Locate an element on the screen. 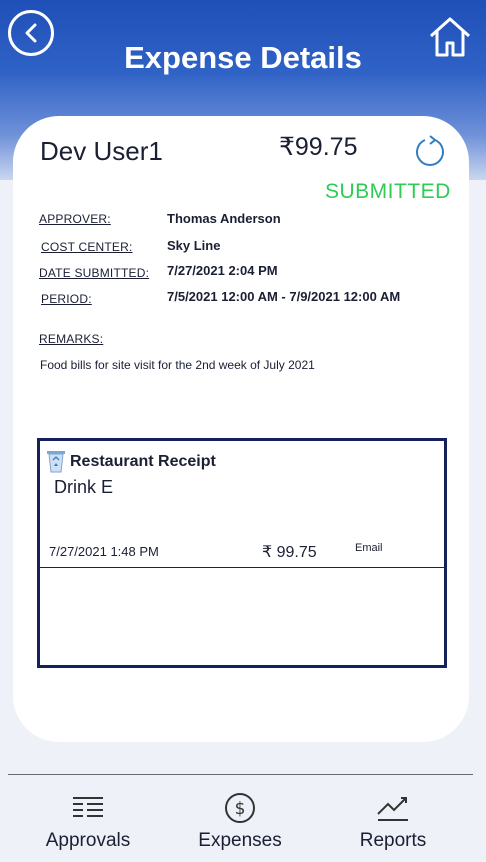 Image resolution: width=486 pixels, height=862 pixels. refresh-icon is located at coordinates (430, 151).